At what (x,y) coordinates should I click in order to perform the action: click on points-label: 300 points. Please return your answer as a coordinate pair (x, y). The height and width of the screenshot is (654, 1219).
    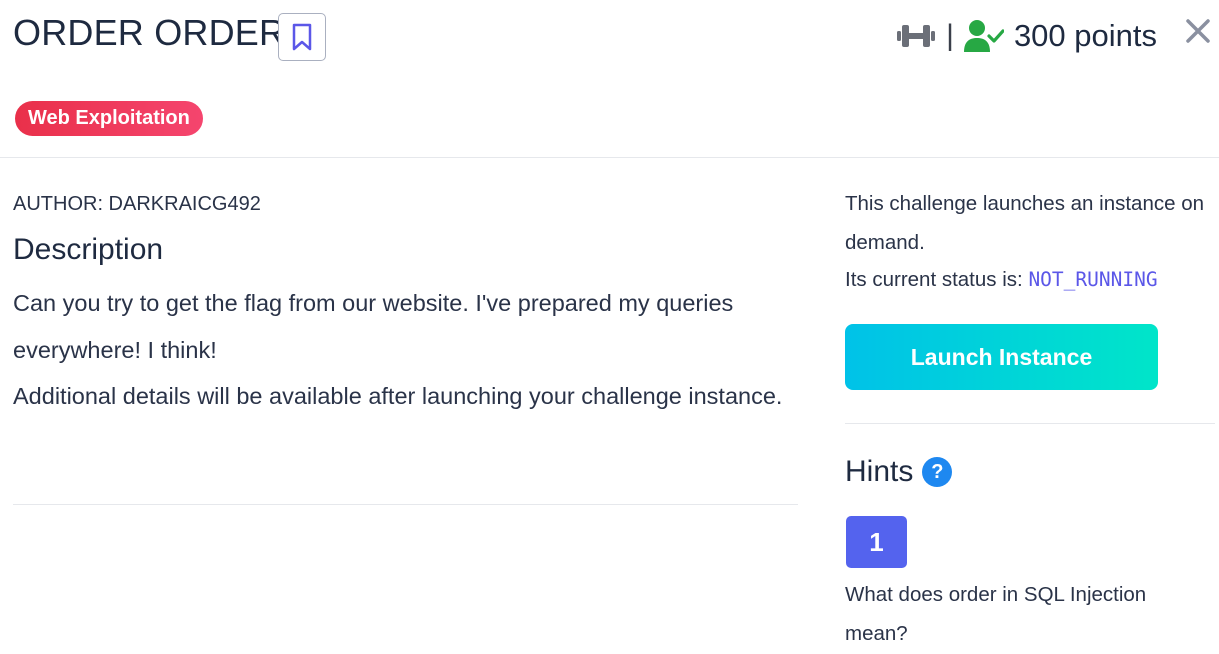
    Looking at the image, I should click on (1085, 35).